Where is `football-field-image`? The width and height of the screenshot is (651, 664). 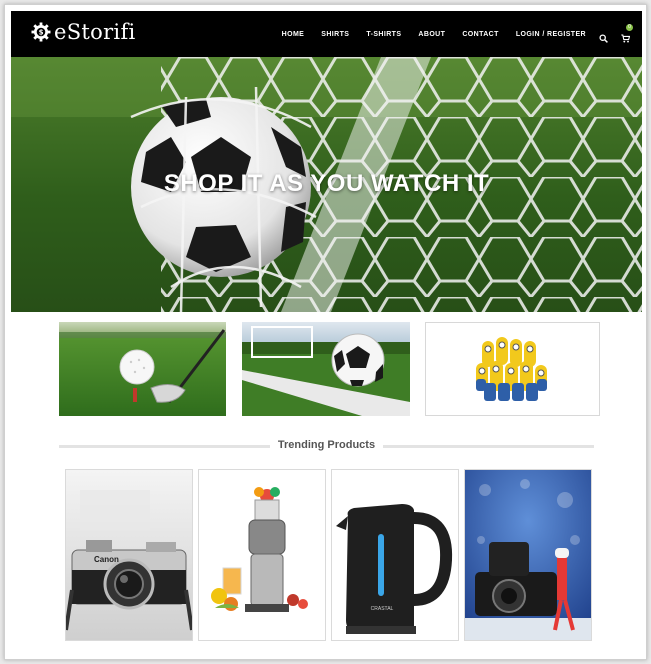
football-field-image is located at coordinates (326, 369).